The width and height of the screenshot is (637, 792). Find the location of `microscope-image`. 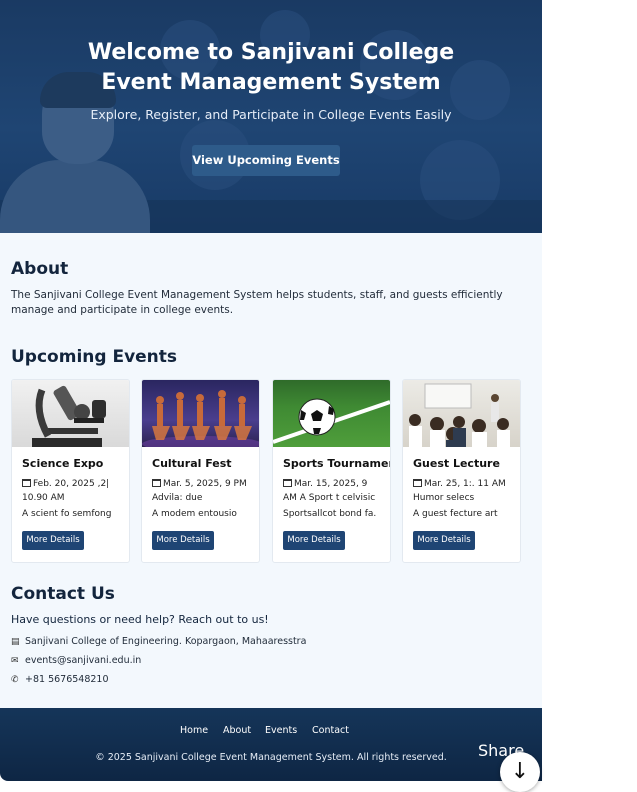

microscope-image is located at coordinates (70, 413).